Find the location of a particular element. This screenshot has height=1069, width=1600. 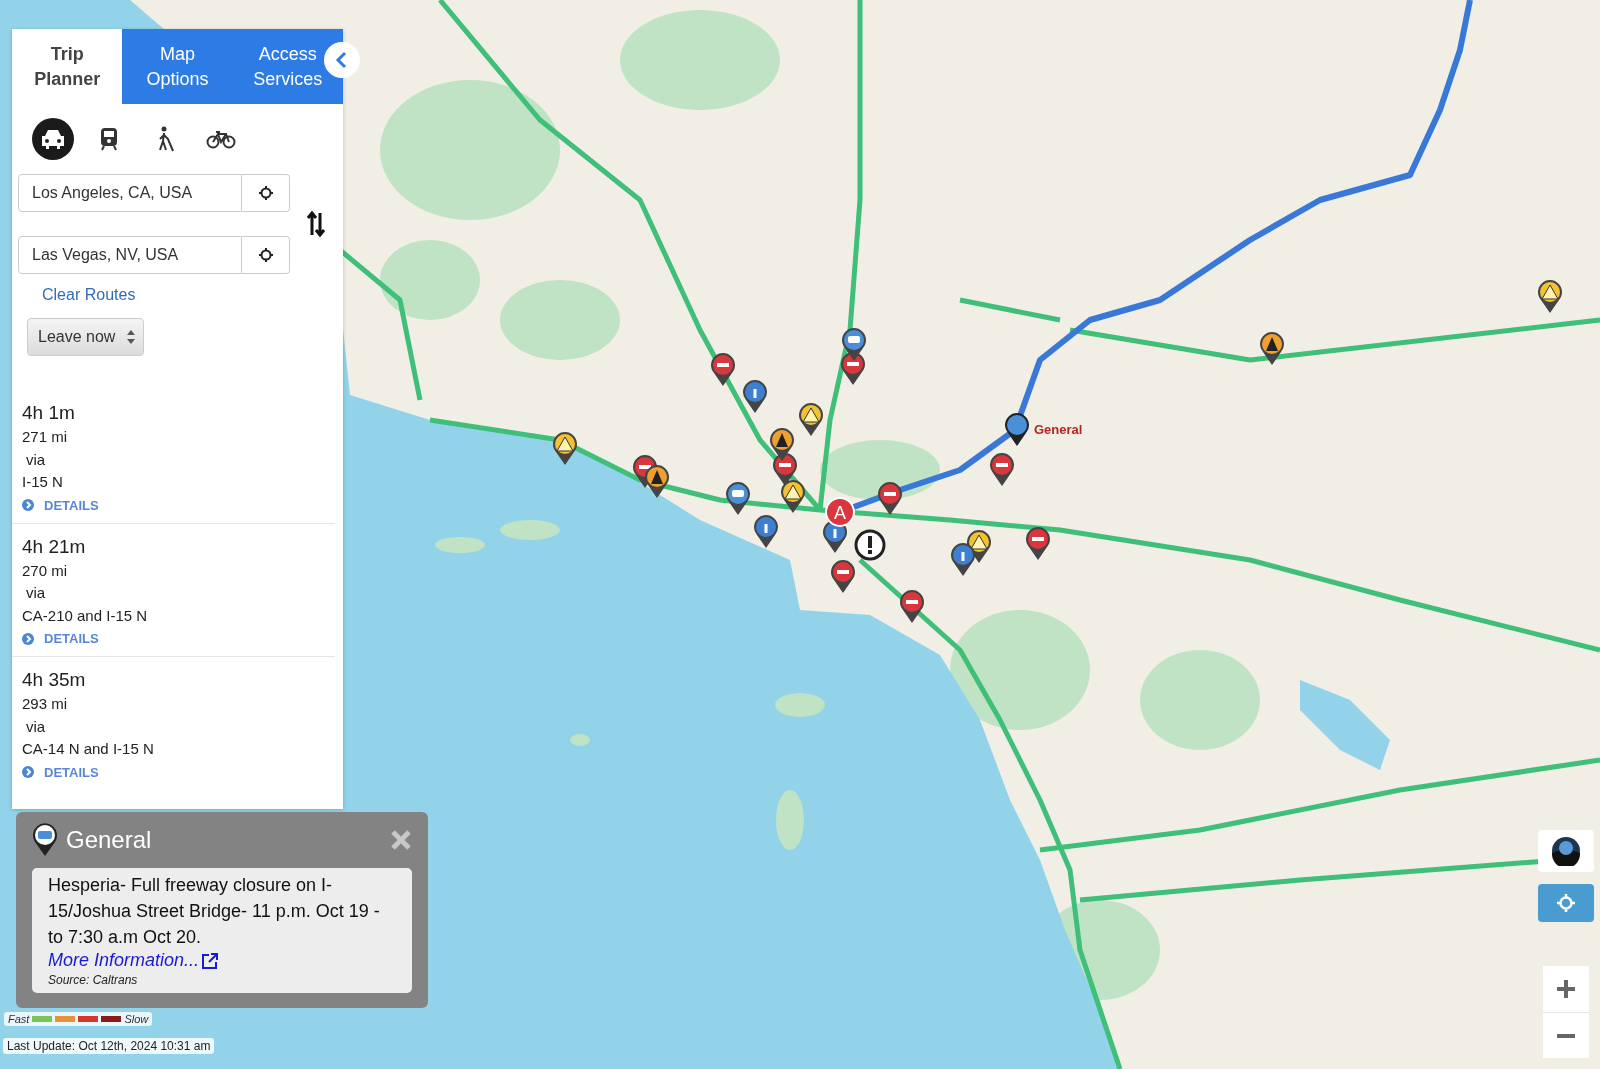

tab: Map Options is located at coordinates (177, 66).